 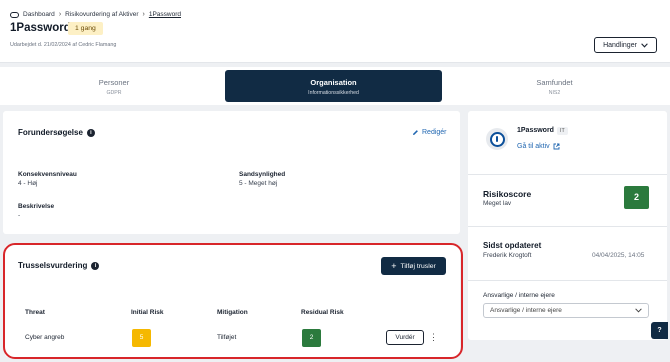 I want to click on frequency-badge: 1 gang, so click(x=85, y=28).